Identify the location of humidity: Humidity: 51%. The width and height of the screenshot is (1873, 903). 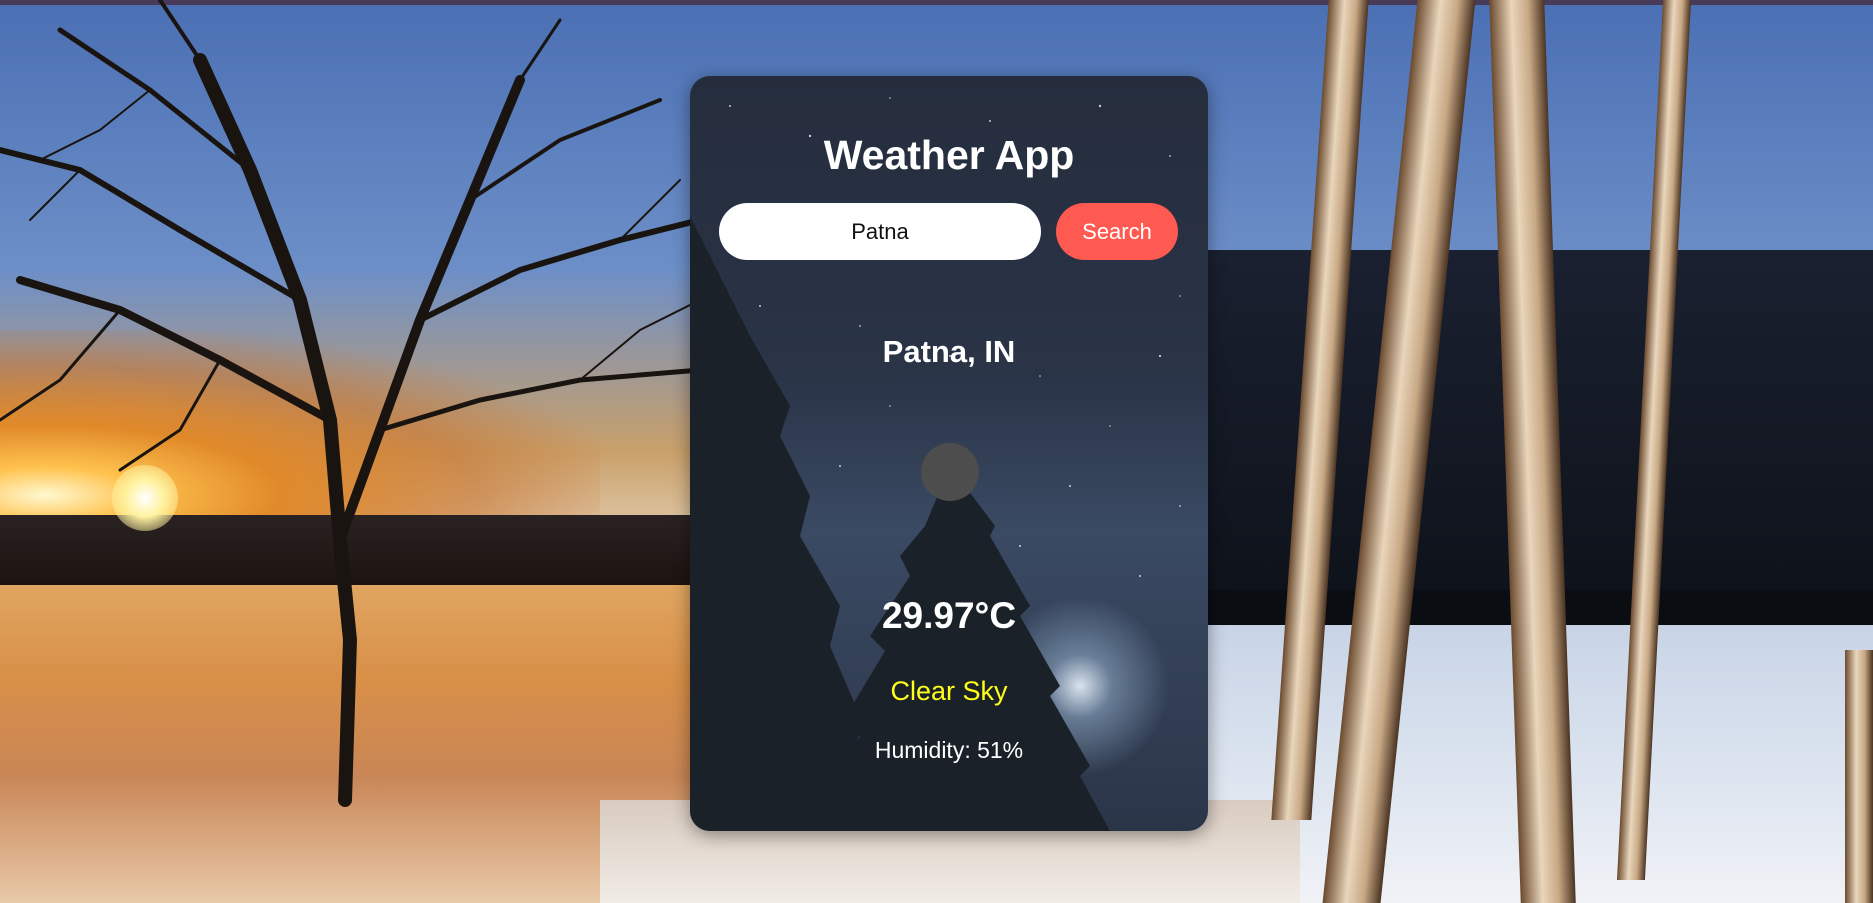
(949, 750).